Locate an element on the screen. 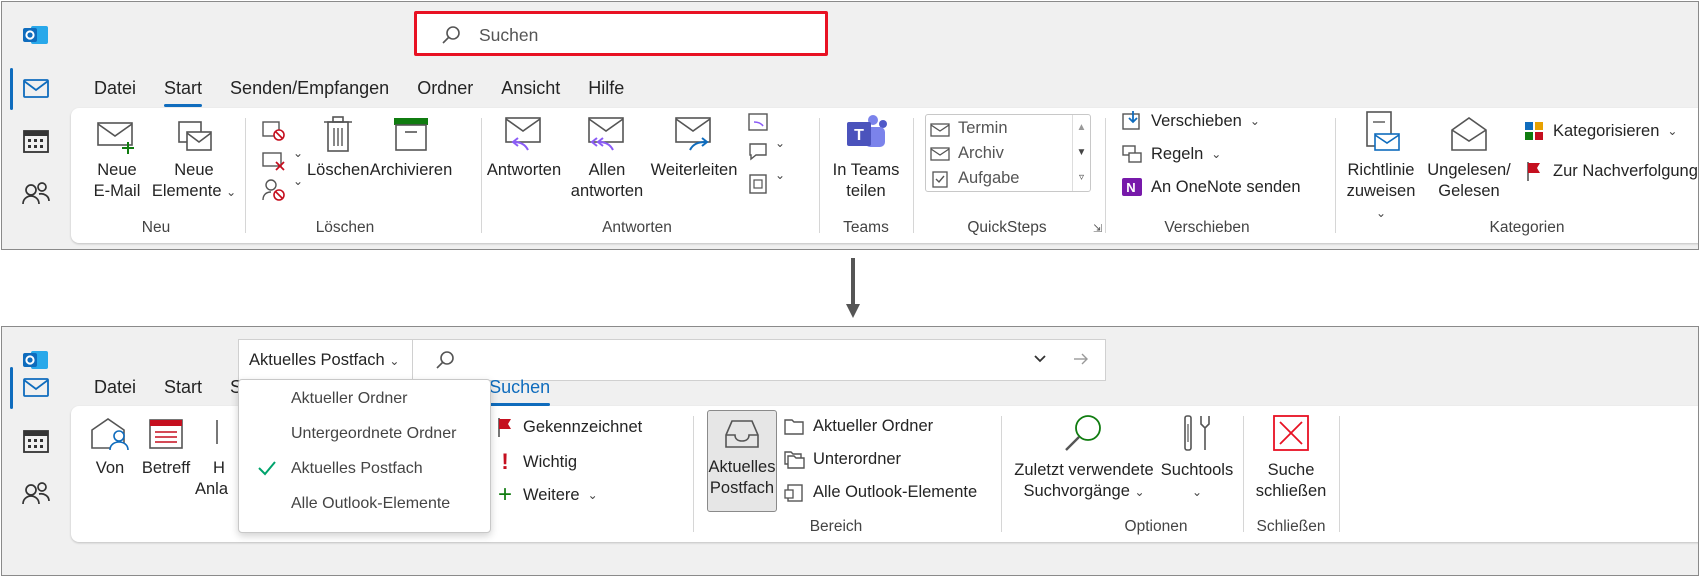  categorize-button: Kategorisieren ⌄ is located at coordinates (1600, 131).